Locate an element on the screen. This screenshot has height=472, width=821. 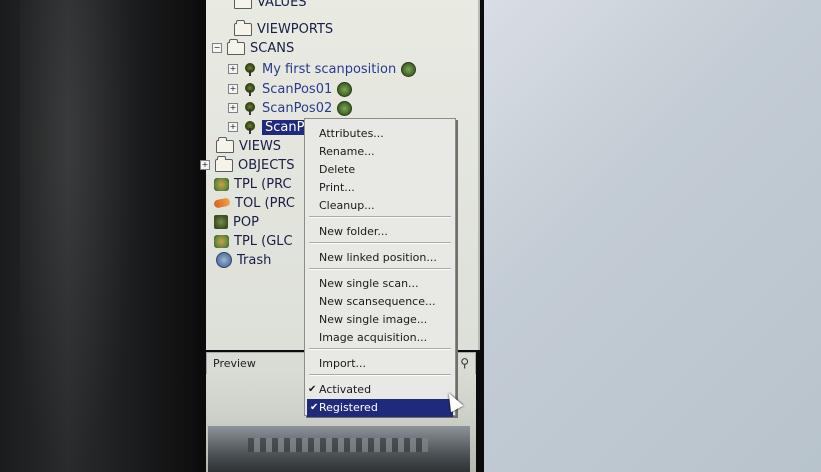
tree-item-tol-prc: TOL (PRC is located at coordinates (254, 203).